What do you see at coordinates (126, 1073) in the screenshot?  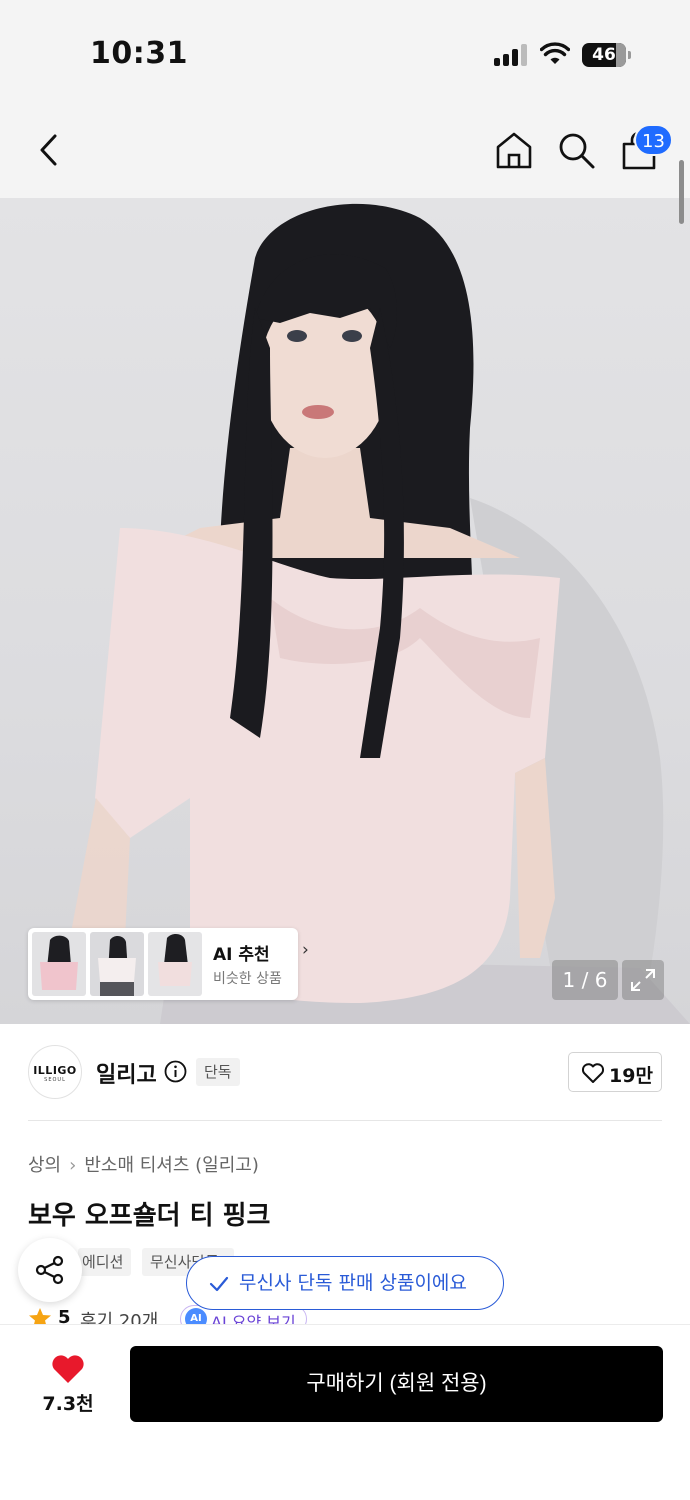 I see `brand-name: 일리고` at bounding box center [126, 1073].